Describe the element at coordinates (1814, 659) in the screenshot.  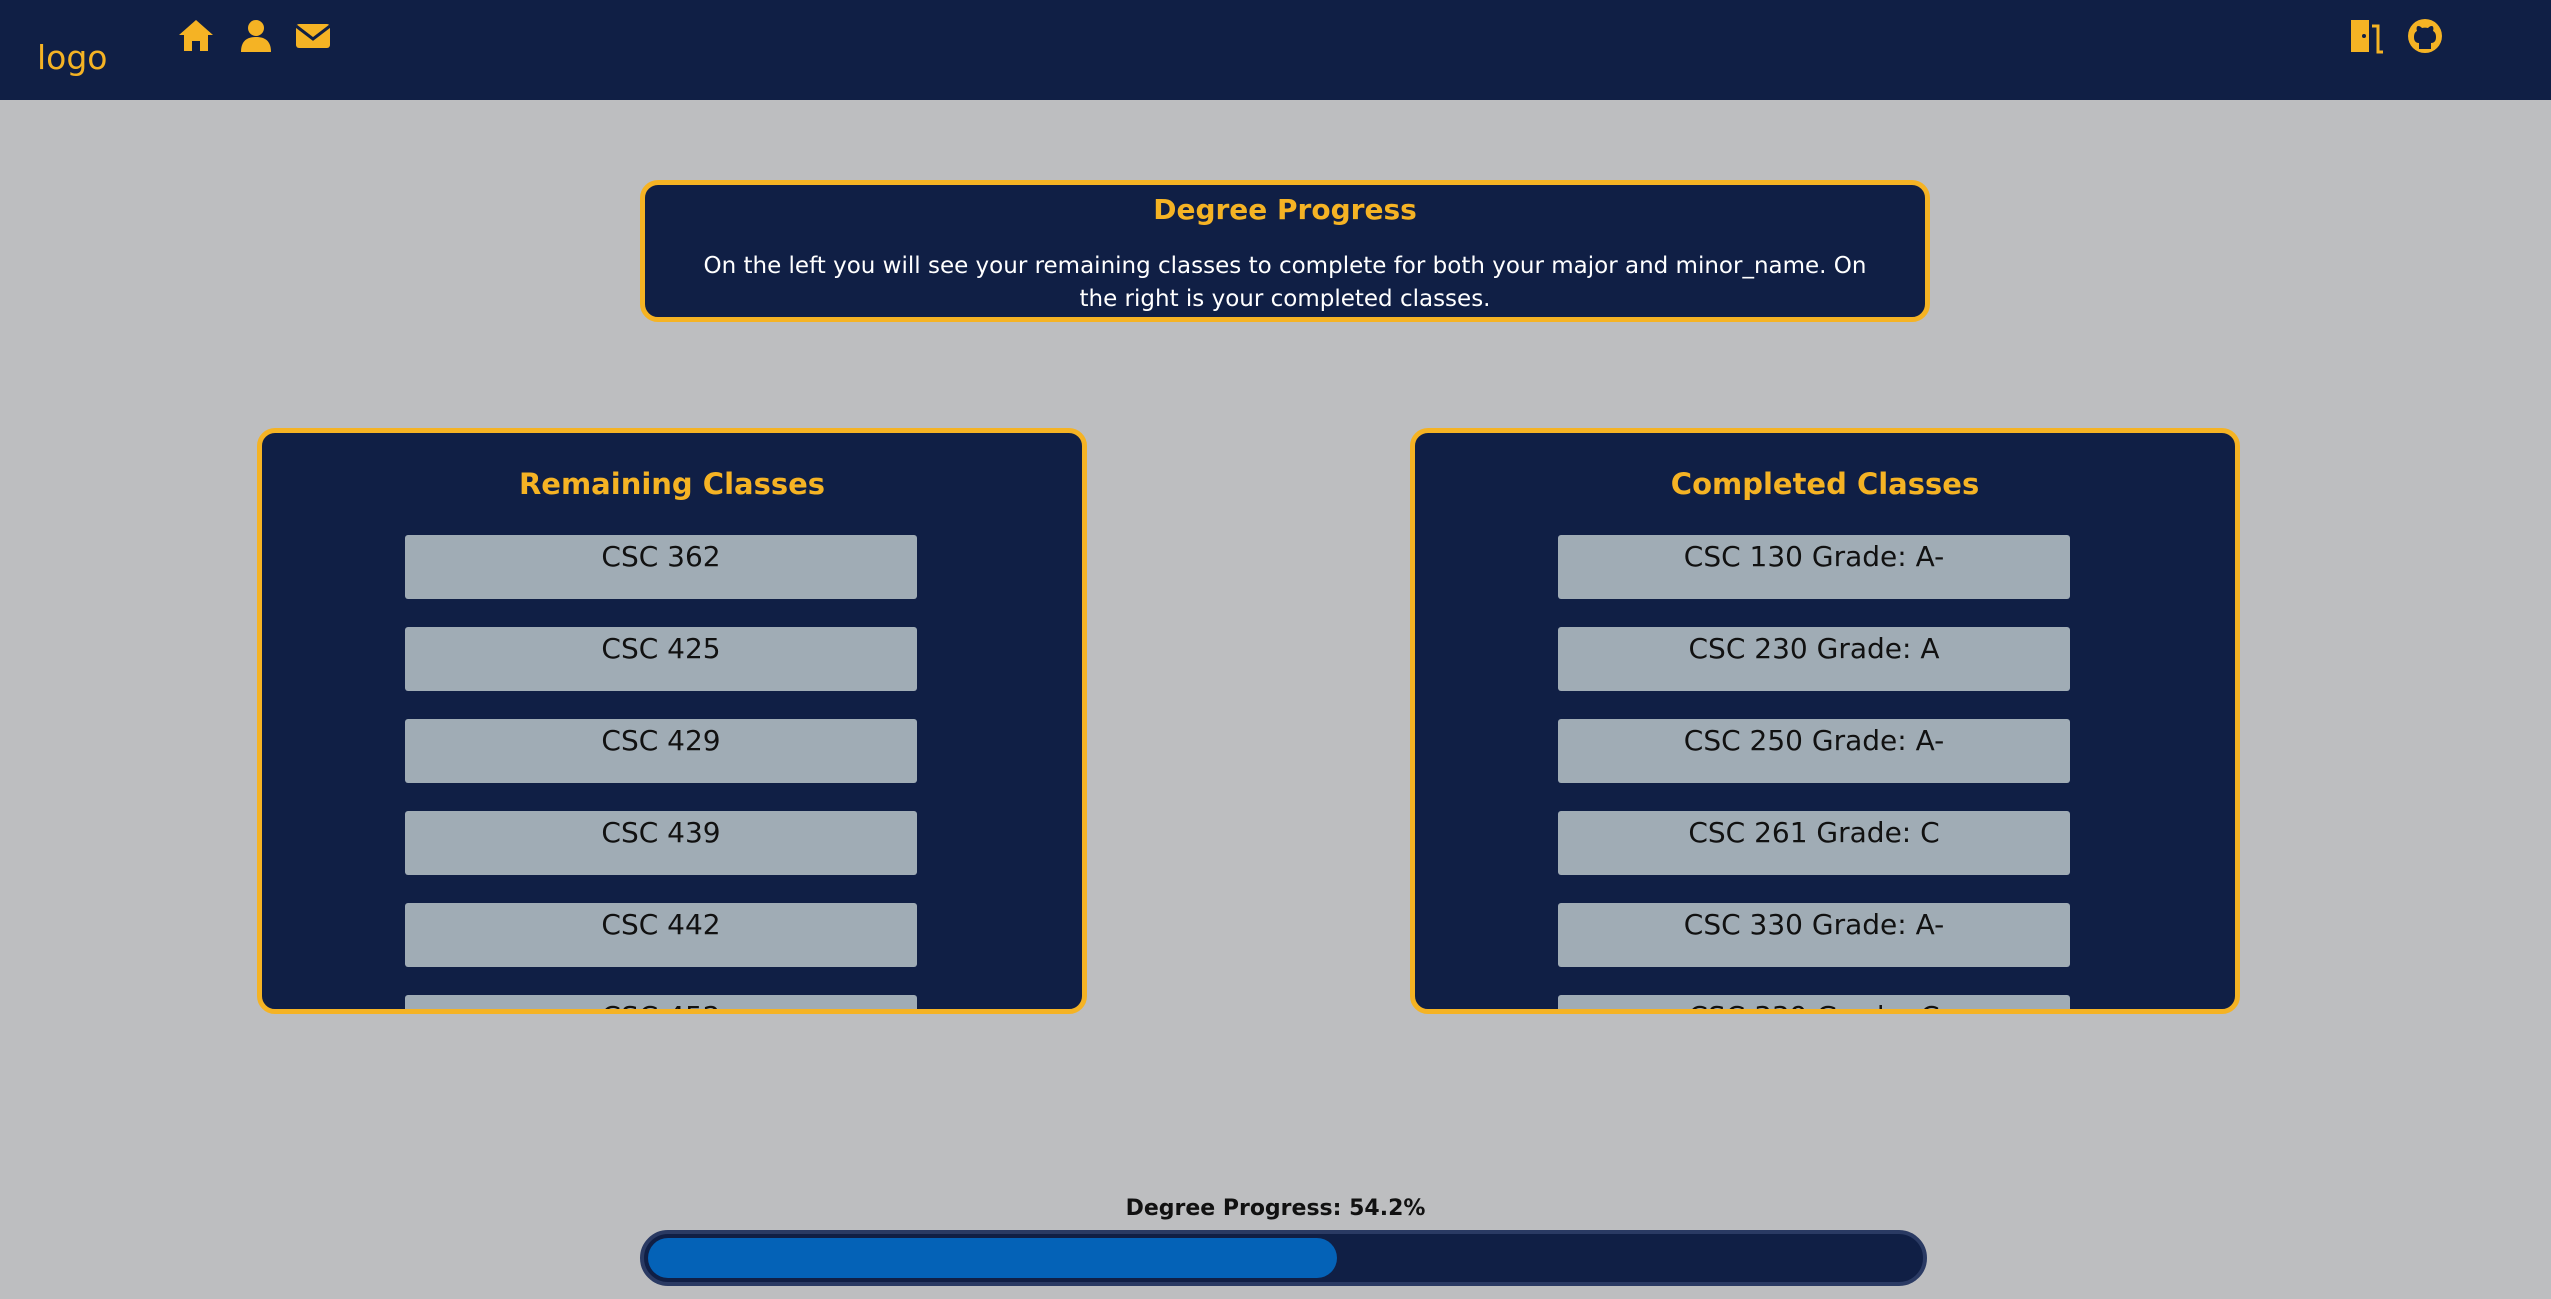
I see `completed-class-item: CSC 230 Grade: A` at that location.